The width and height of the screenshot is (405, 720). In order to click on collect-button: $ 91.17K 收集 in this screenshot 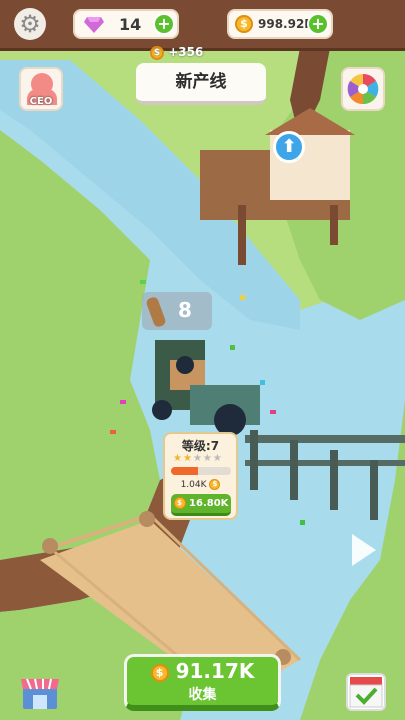, I will do `click(202, 682)`.